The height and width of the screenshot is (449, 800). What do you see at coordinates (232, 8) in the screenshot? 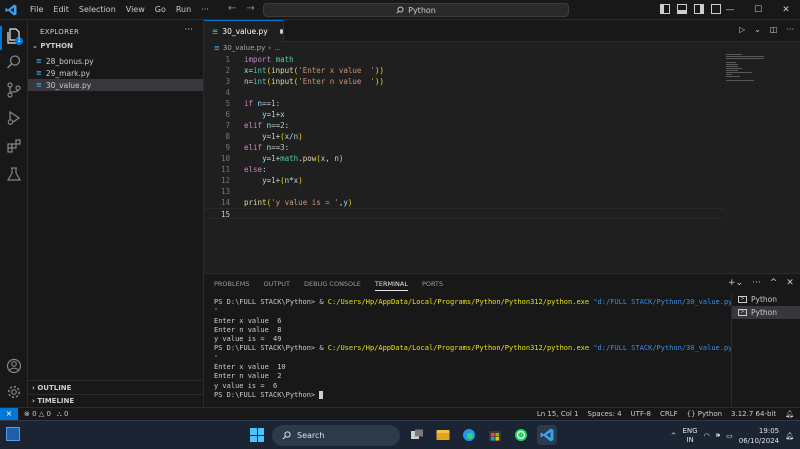
I see `back-arrow-icon: ←` at bounding box center [232, 8].